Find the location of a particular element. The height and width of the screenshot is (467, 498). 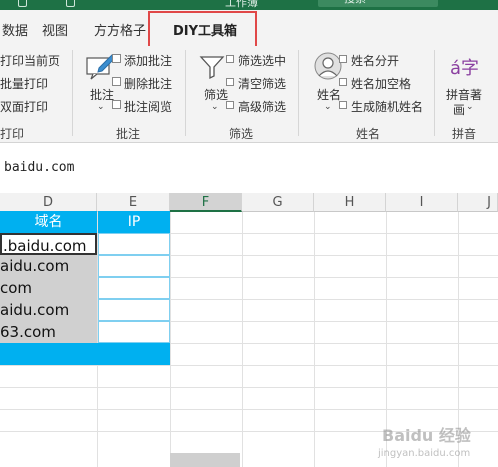

split-name-button: 姓名分开 is located at coordinates (375, 60).